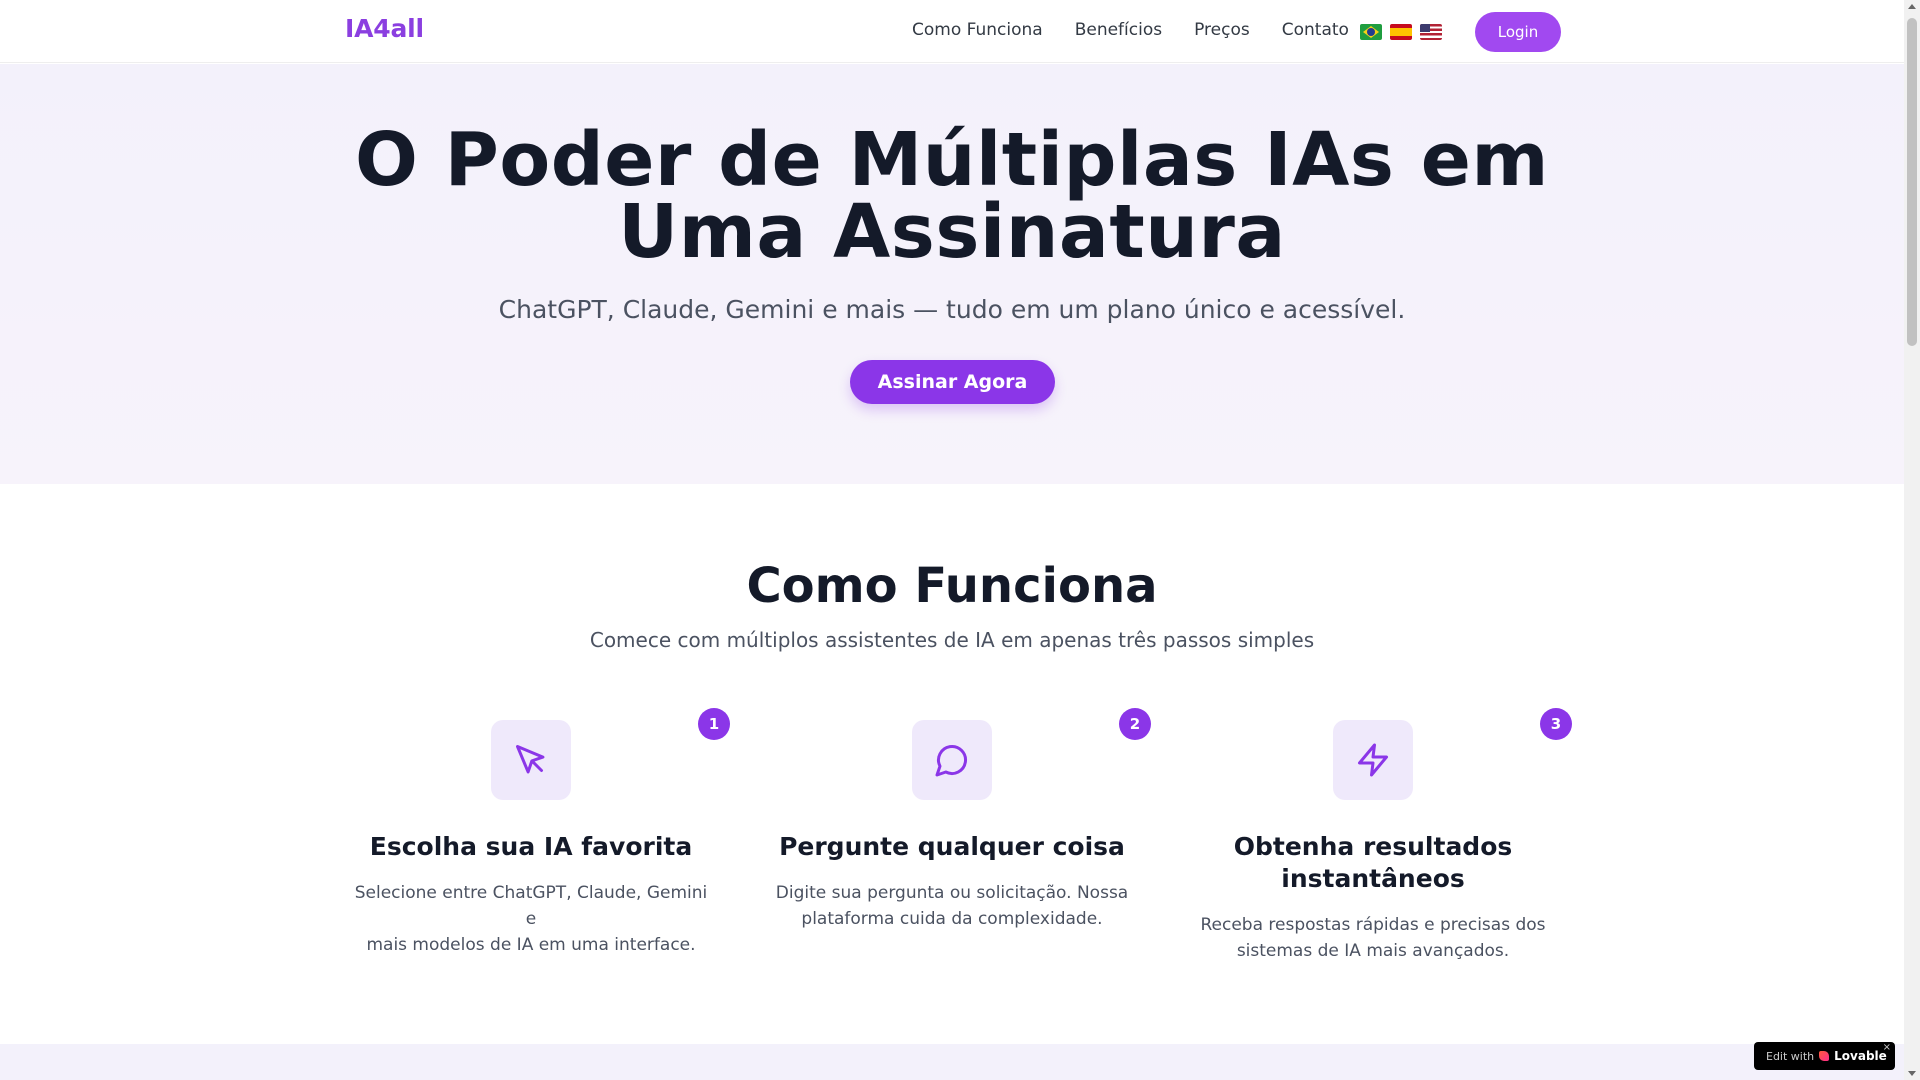  What do you see at coordinates (531, 846) in the screenshot?
I see `step-title: Escolha sua IA favorita` at bounding box center [531, 846].